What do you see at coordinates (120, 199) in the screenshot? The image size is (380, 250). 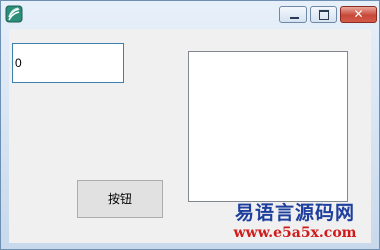 I see `push-button: 按钮` at bounding box center [120, 199].